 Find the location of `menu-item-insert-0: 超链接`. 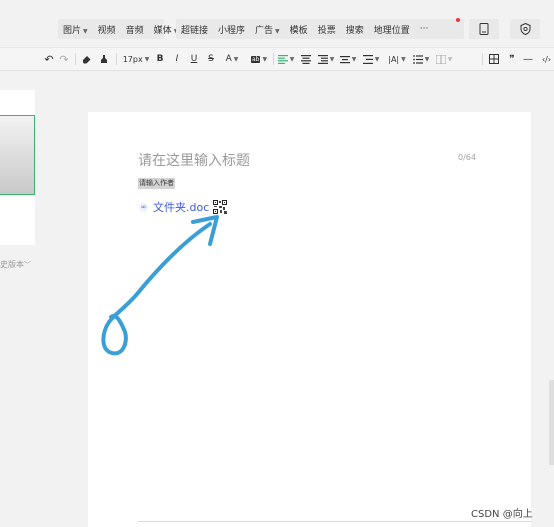

menu-item-insert-0: 超链接 is located at coordinates (194, 29).